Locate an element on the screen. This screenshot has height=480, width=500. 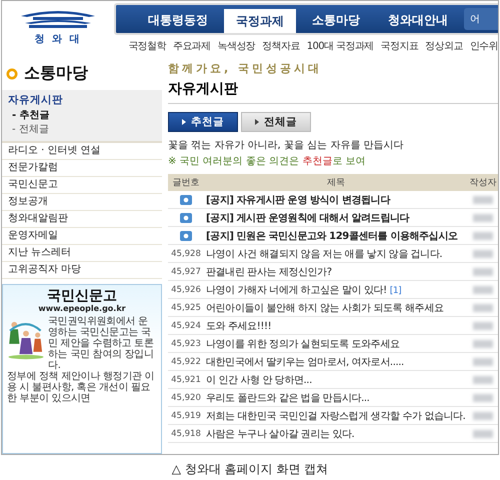
sidebar-item: 전문가칼럼 is located at coordinates (82, 168).